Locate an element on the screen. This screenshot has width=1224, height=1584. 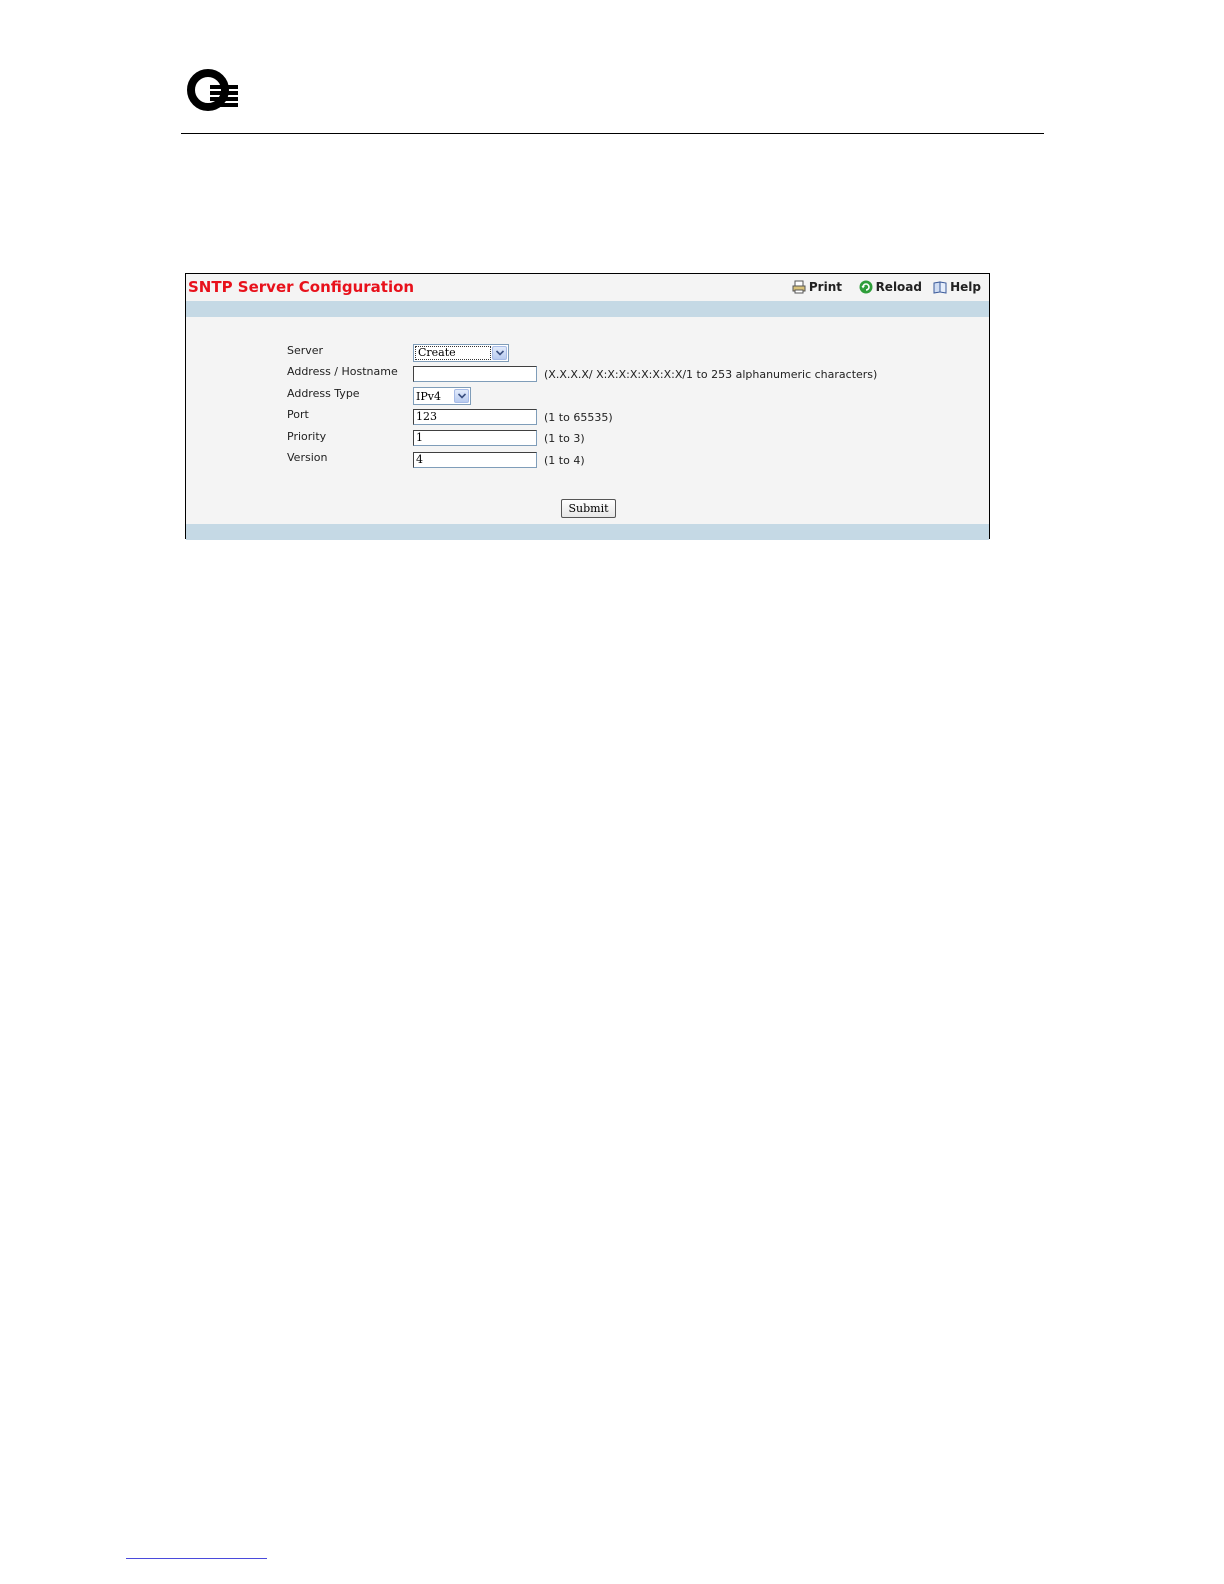
footer-link-underline is located at coordinates (196, 1558).